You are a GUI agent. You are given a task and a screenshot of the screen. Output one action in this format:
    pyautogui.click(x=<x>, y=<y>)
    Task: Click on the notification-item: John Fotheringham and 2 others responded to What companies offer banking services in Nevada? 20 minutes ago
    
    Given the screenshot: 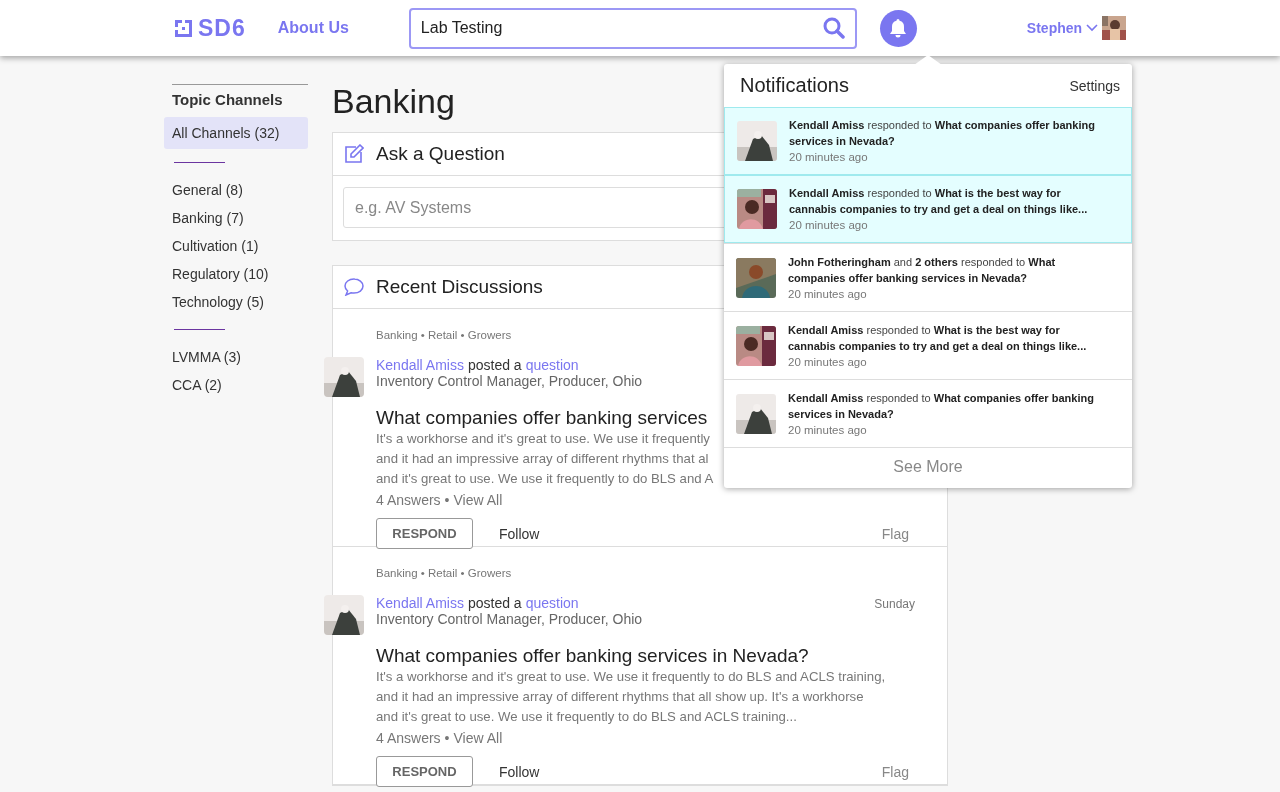 What is the action you would take?
    pyautogui.click(x=928, y=277)
    